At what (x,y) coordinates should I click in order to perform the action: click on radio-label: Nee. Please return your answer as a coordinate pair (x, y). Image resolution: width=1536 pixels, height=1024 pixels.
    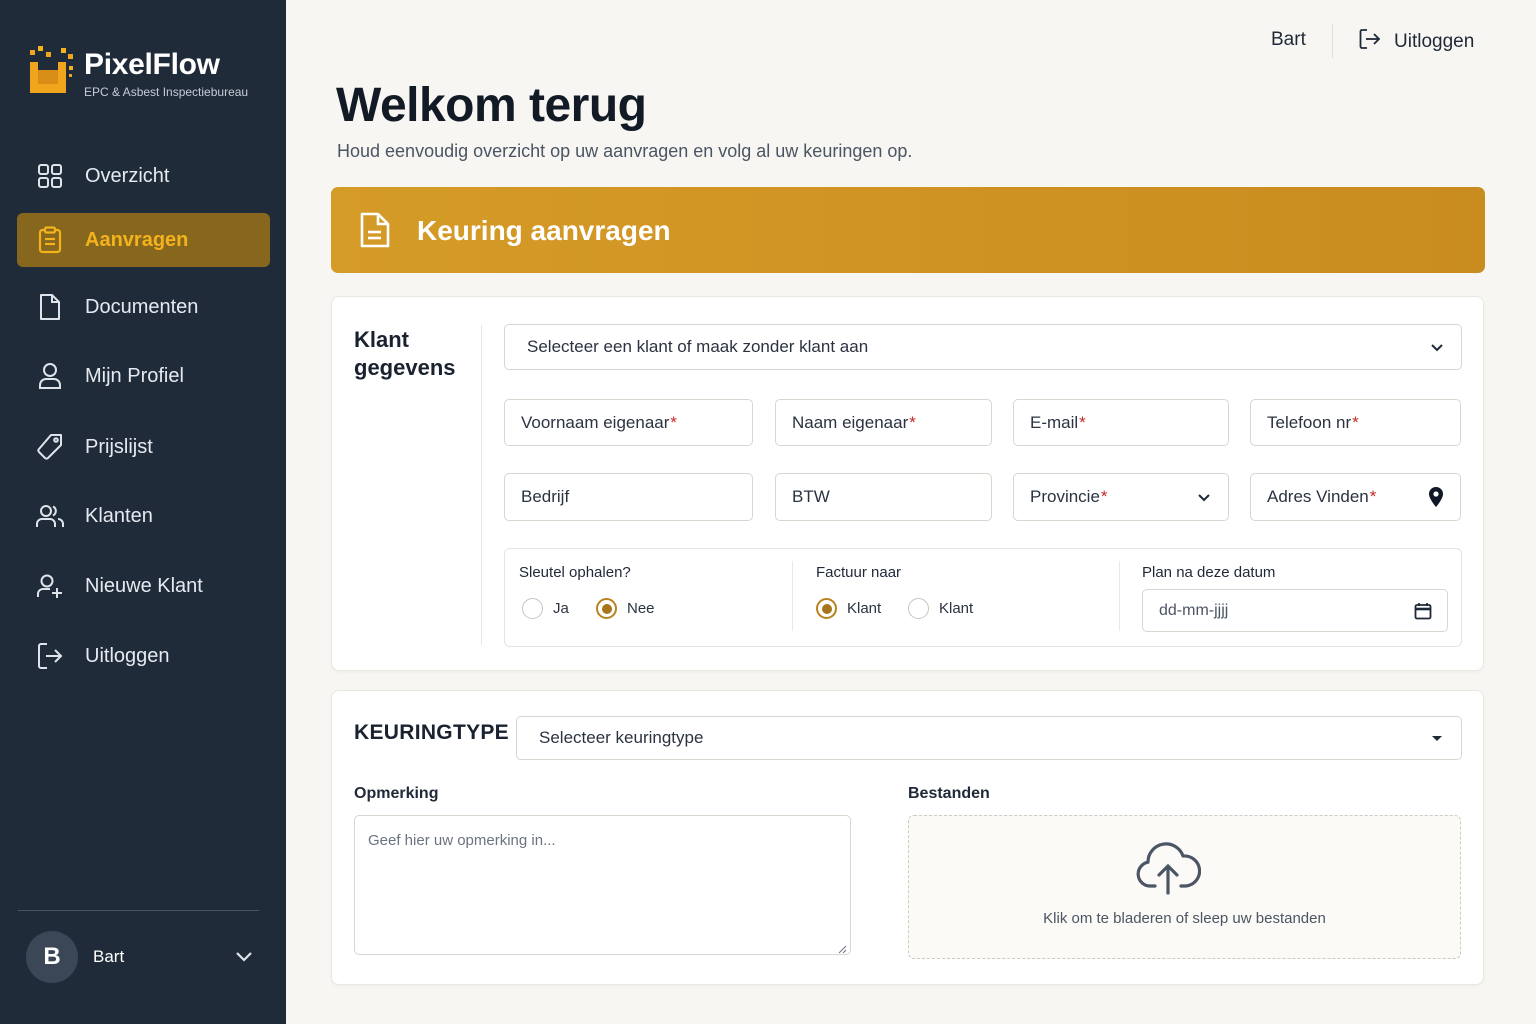
    Looking at the image, I should click on (641, 608).